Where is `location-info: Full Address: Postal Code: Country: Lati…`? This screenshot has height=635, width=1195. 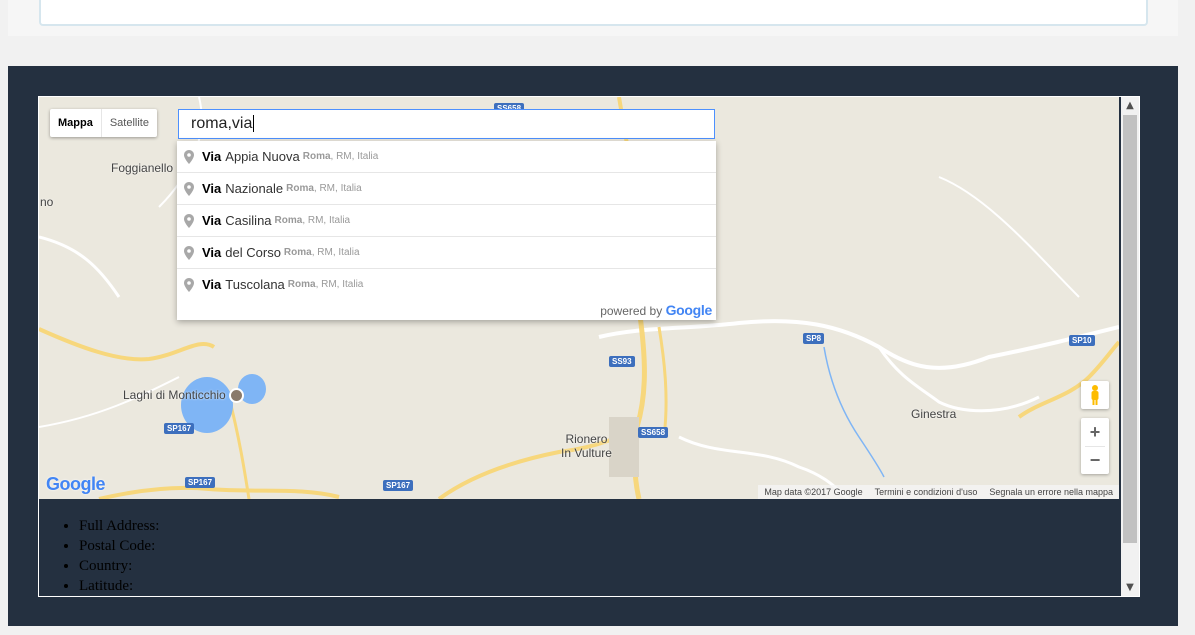 location-info: Full Address: Postal Code: Country: Lati… is located at coordinates (579, 547).